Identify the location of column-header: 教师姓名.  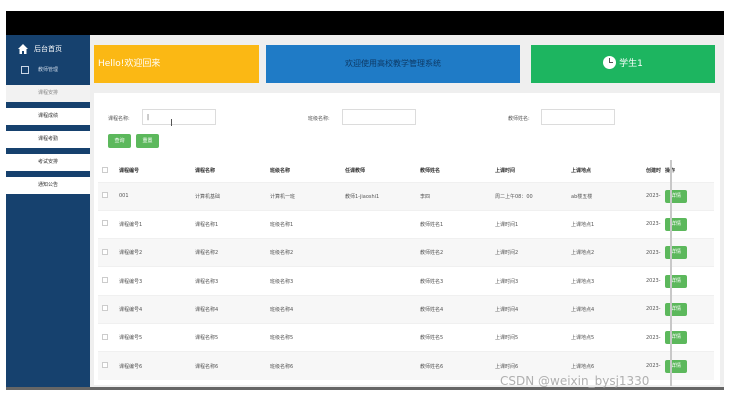
(453, 171).